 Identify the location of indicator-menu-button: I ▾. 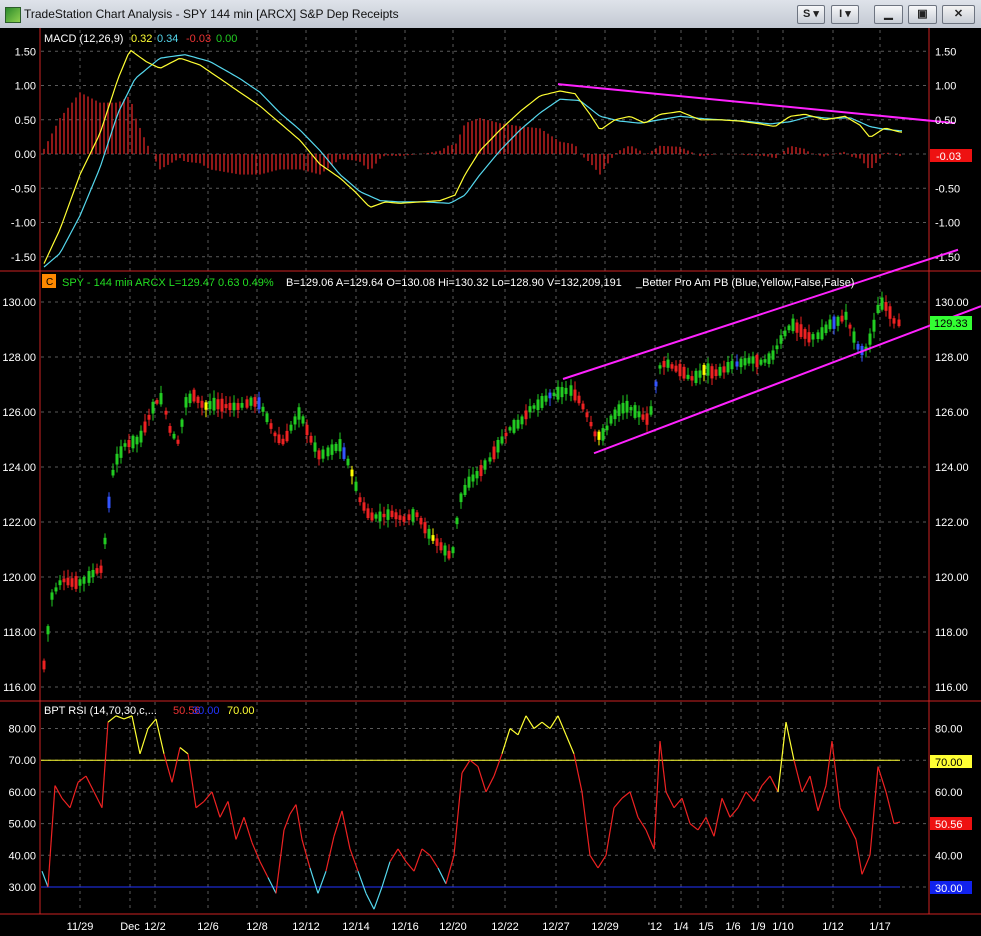
(845, 14).